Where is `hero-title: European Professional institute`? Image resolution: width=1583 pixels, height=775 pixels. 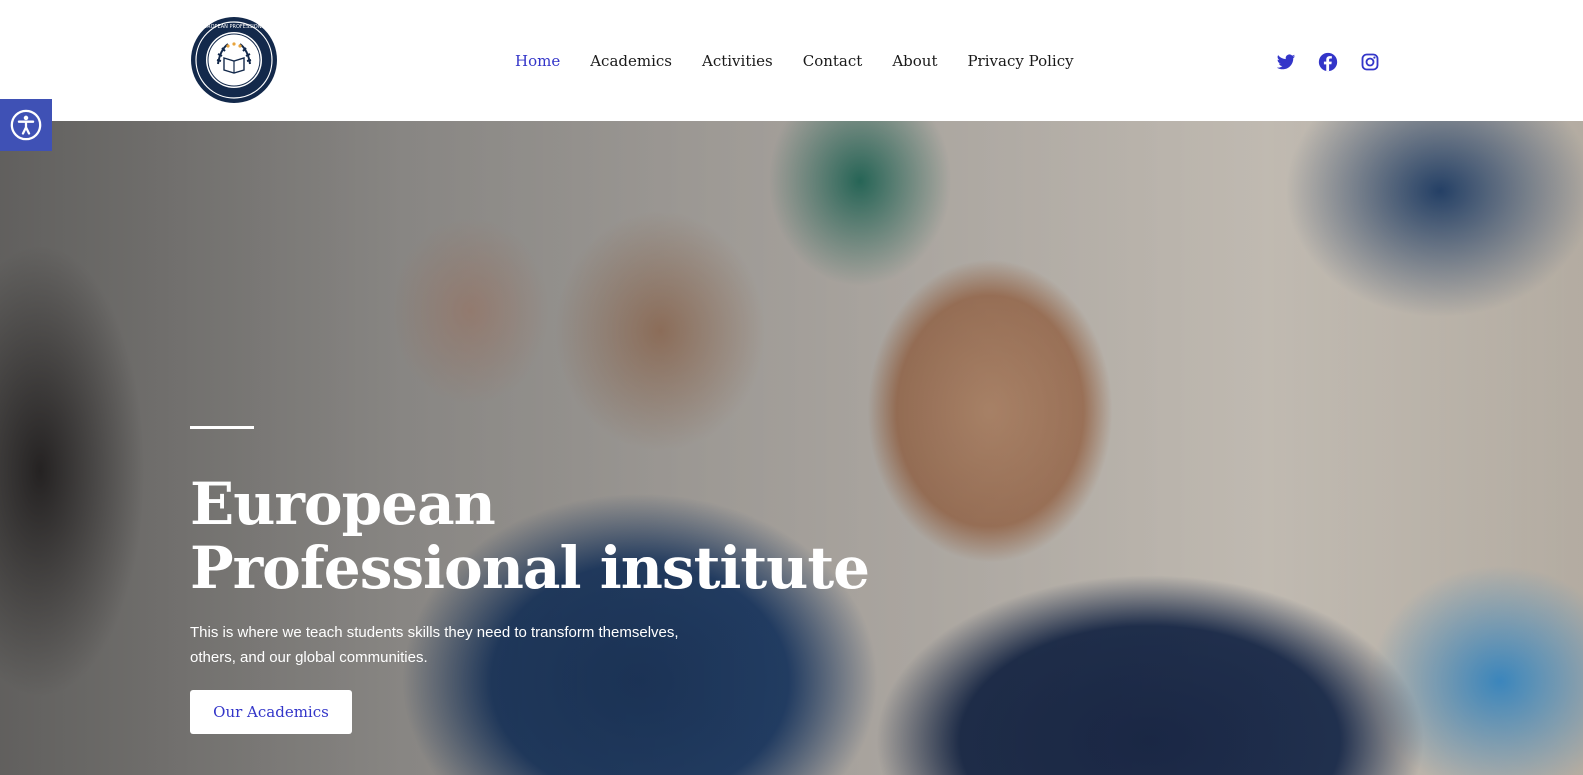
hero-title: European Professional institute is located at coordinates (540, 536).